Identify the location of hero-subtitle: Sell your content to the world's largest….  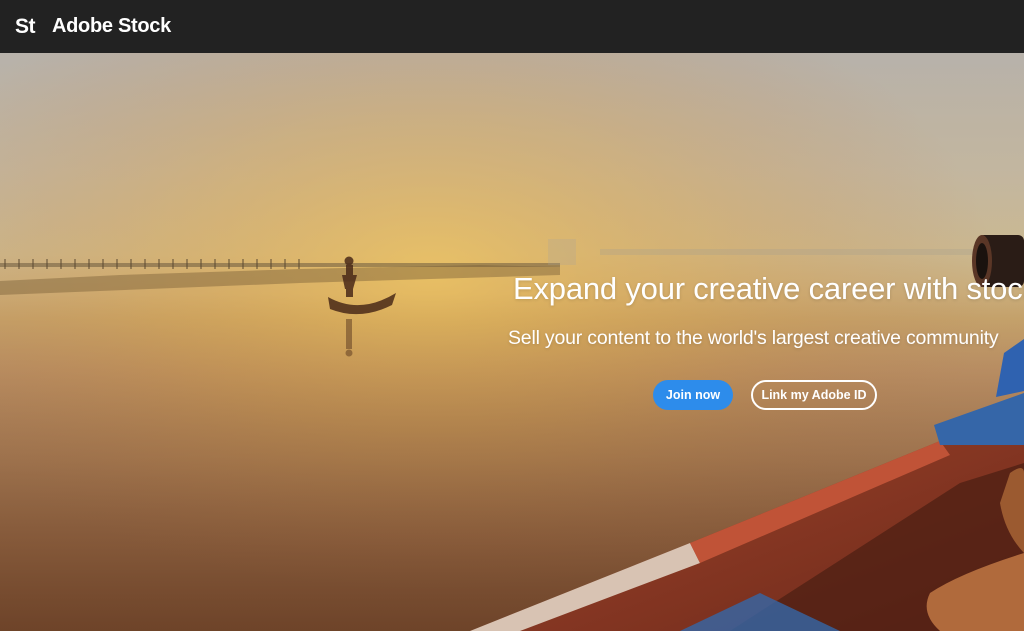
(753, 338).